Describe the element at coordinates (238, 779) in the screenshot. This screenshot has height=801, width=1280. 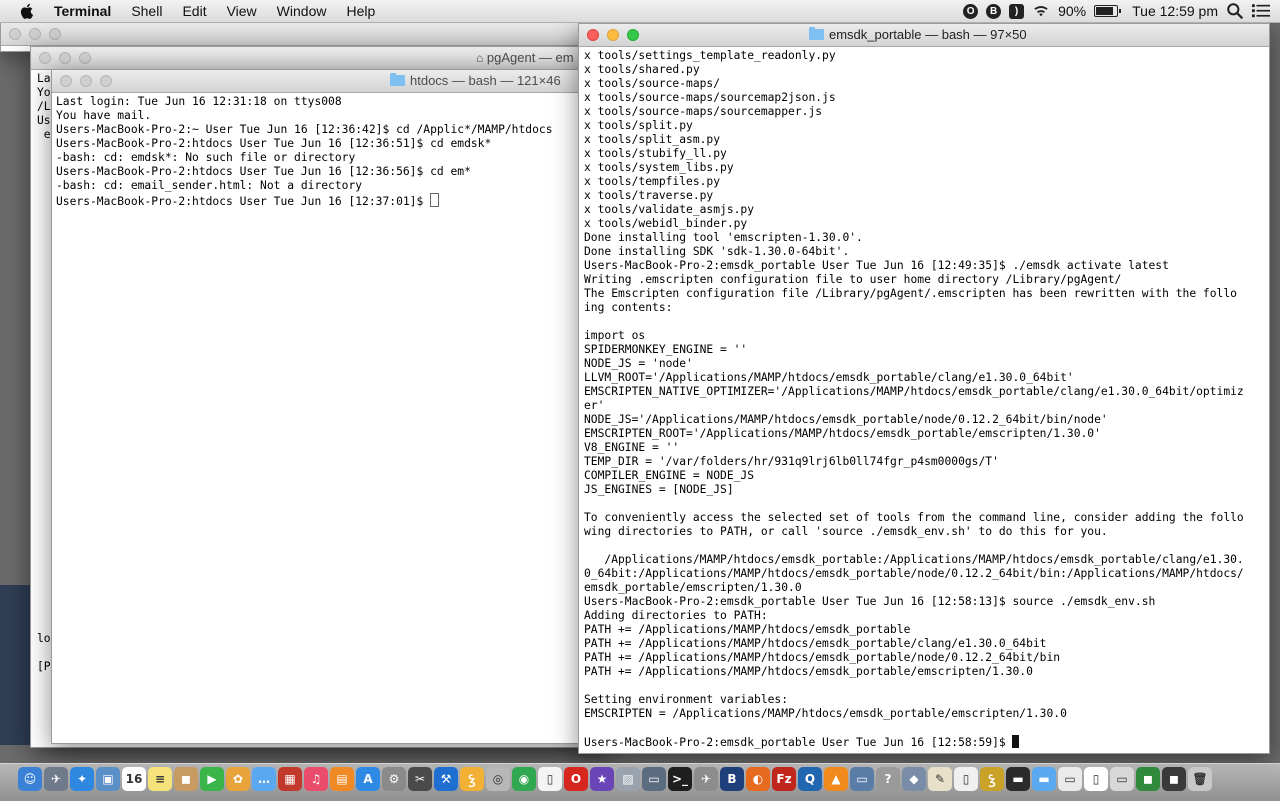
I see `photos-icon: ✿` at that location.